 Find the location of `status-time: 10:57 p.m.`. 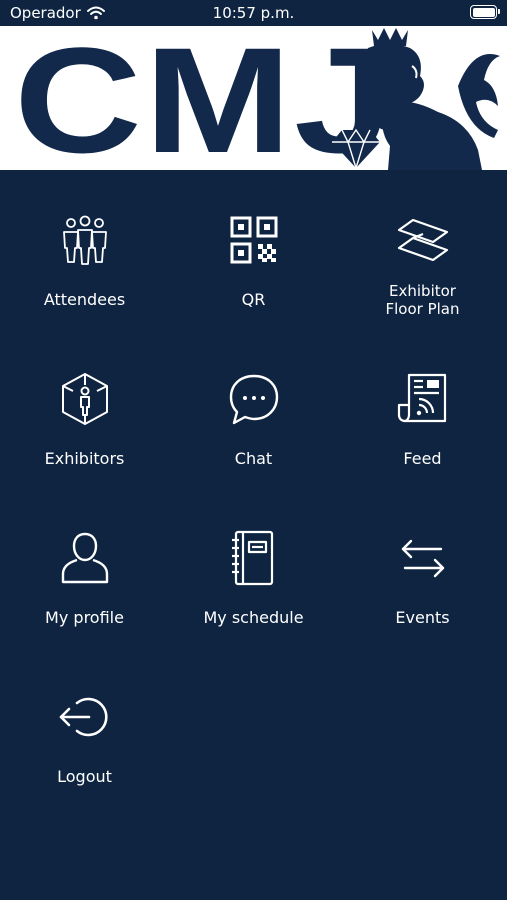

status-time: 10:57 p.m. is located at coordinates (253, 13).